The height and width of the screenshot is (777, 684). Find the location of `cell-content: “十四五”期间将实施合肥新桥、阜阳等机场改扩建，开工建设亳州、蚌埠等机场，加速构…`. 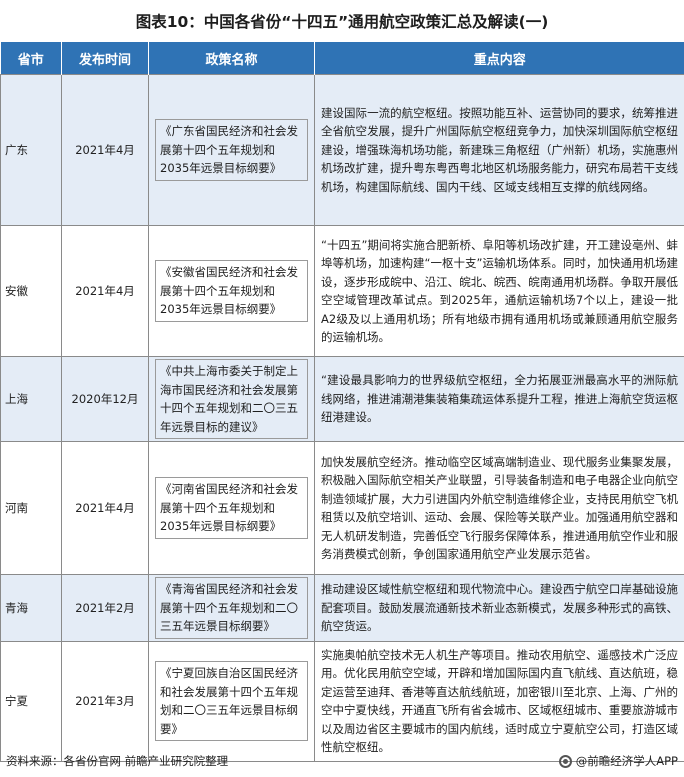

cell-content: “十四五”期间将实施合肥新桥、阜阳等机场改扩建，开工建设亳州、蚌埠等机场，加速构… is located at coordinates (499, 291).